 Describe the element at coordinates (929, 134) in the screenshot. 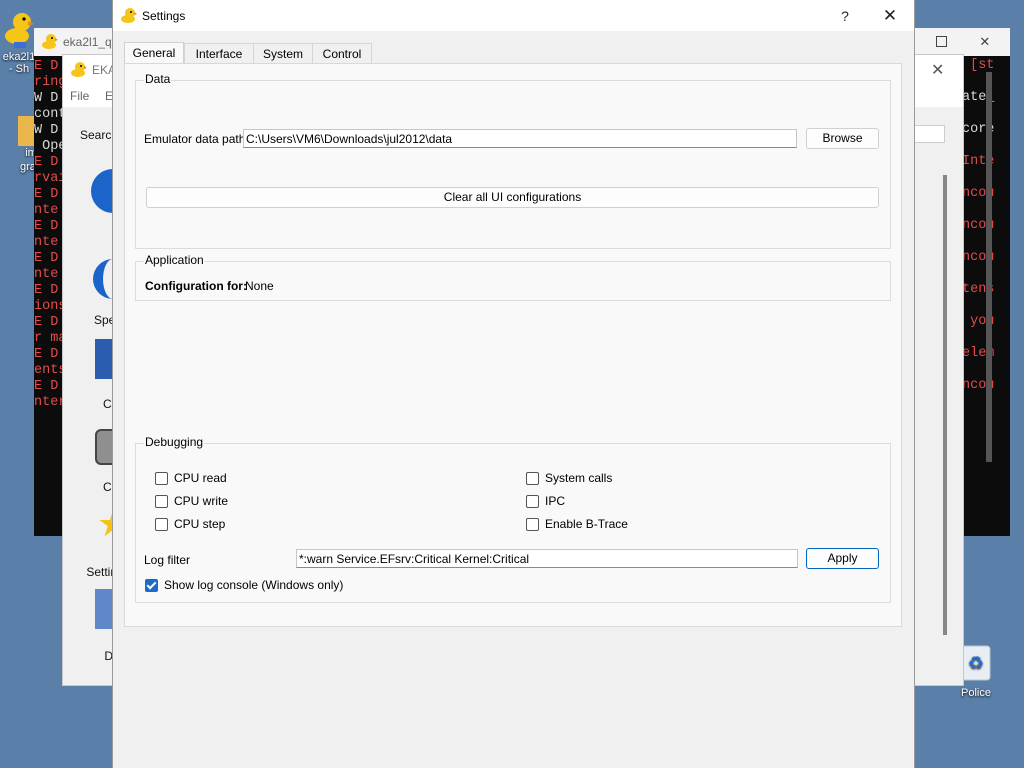

I see `main-search-field` at that location.